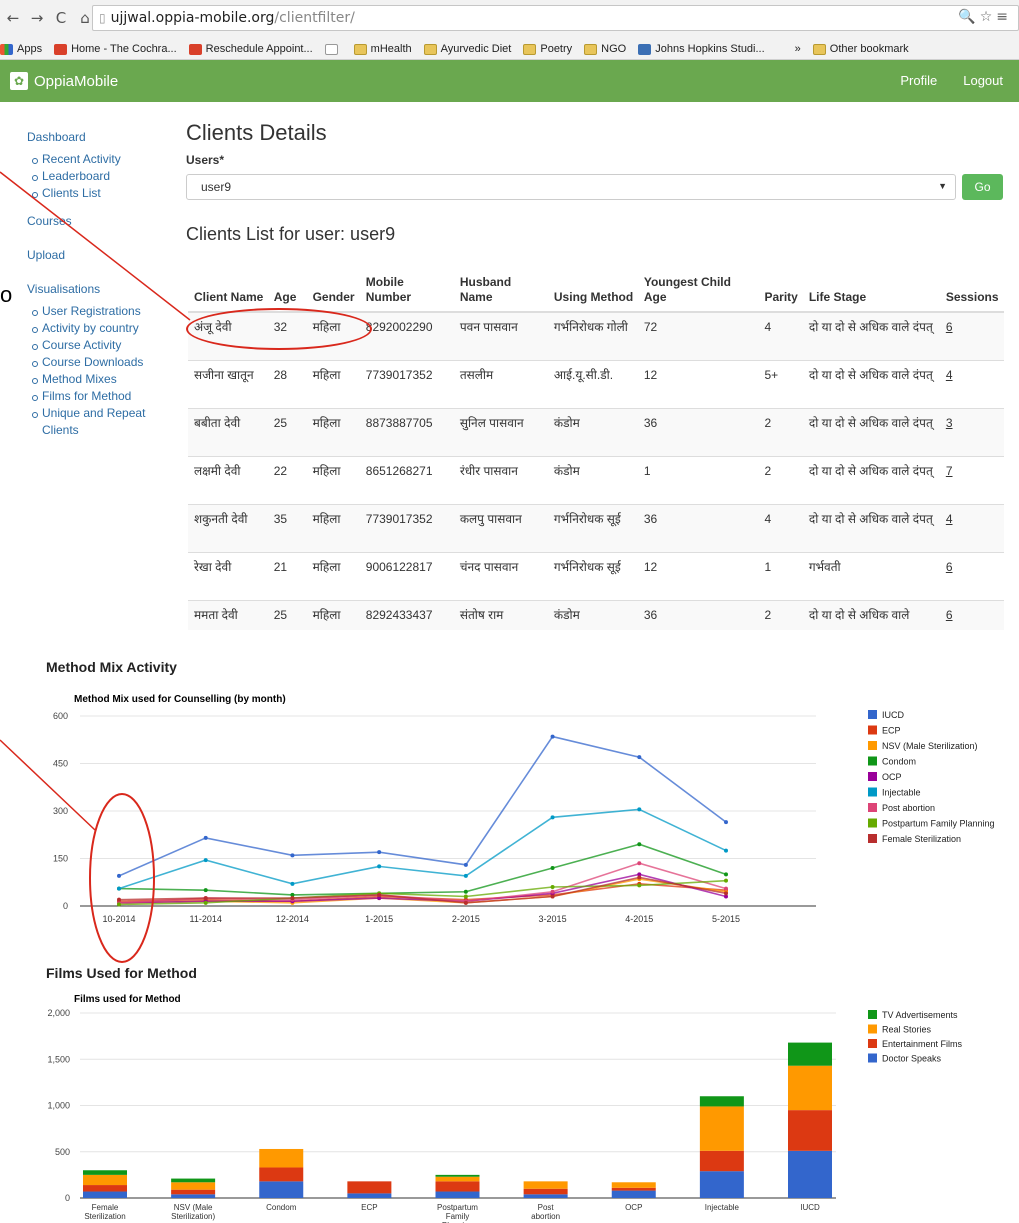 The height and width of the screenshot is (1223, 1019). I want to click on table-cell: 4, so click(780, 527).